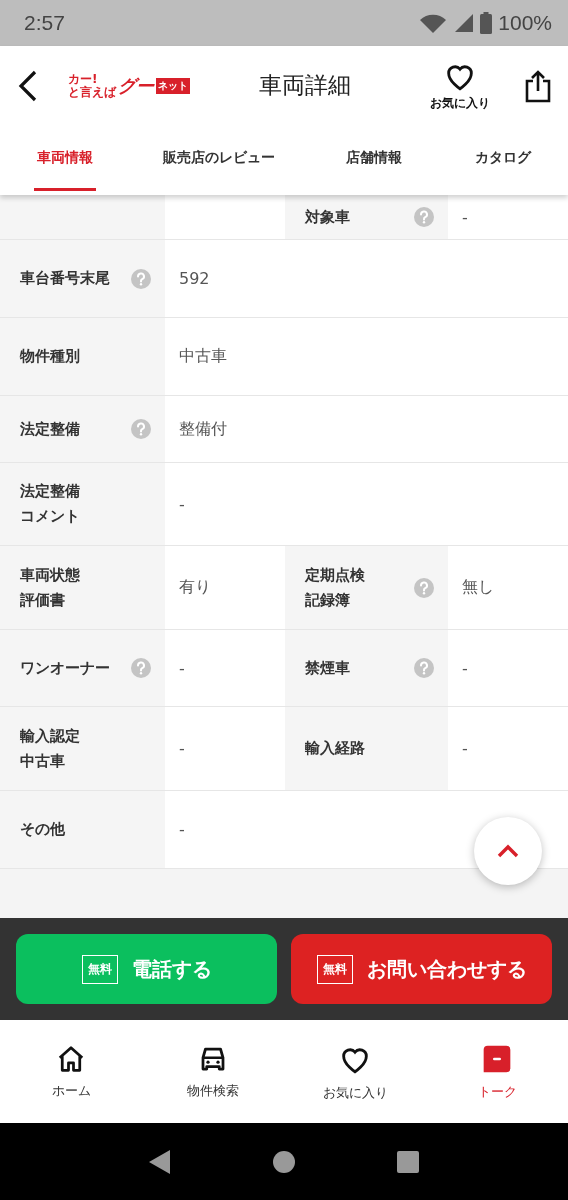  I want to click on nav-item: ホーム, so click(71, 1071).